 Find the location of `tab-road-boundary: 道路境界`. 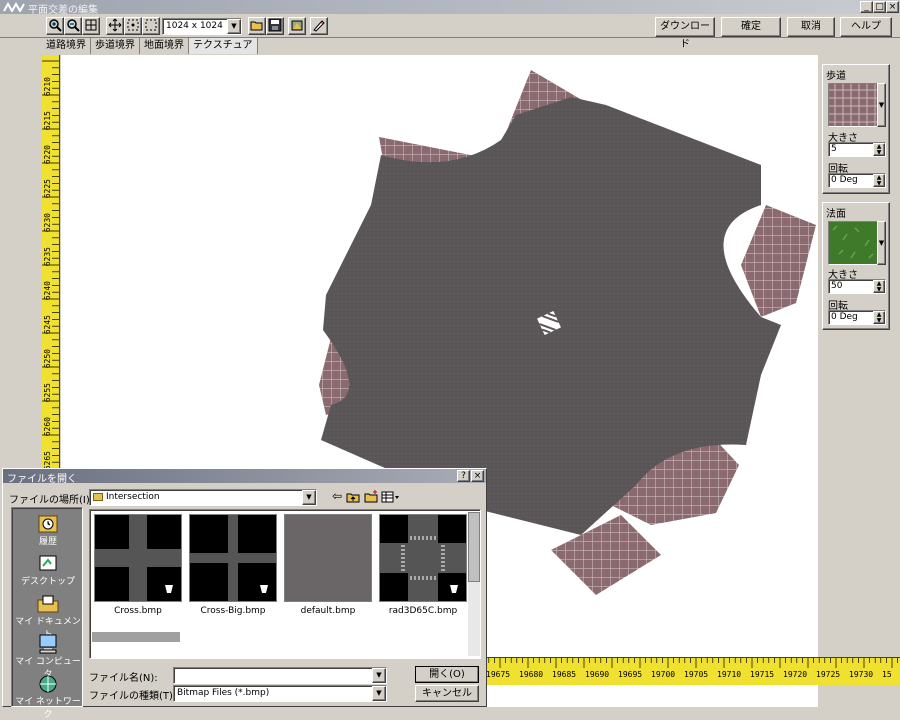

tab-road-boundary: 道路境界 is located at coordinates (66, 46).